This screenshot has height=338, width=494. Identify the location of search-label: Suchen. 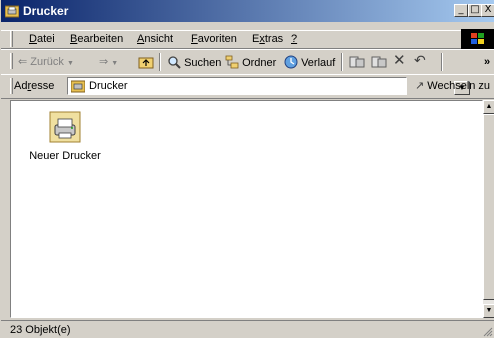
(203, 63).